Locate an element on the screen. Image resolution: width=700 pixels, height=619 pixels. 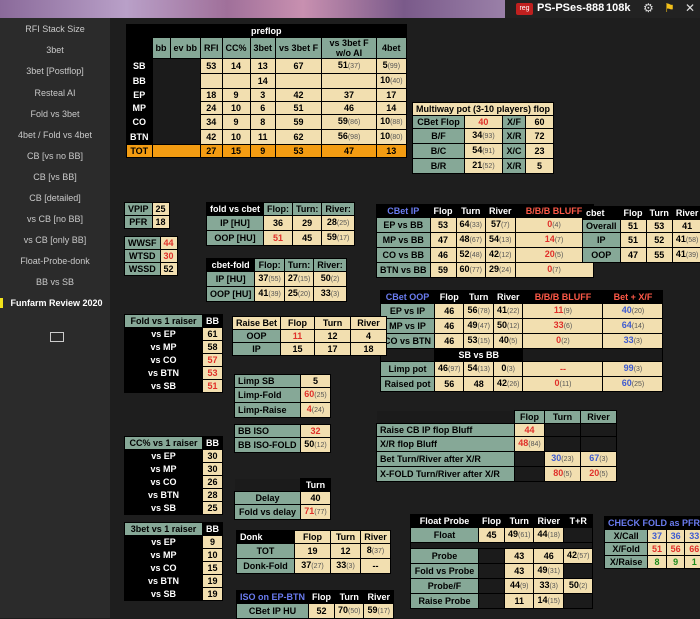
label: WWSF is located at coordinates (143, 243).